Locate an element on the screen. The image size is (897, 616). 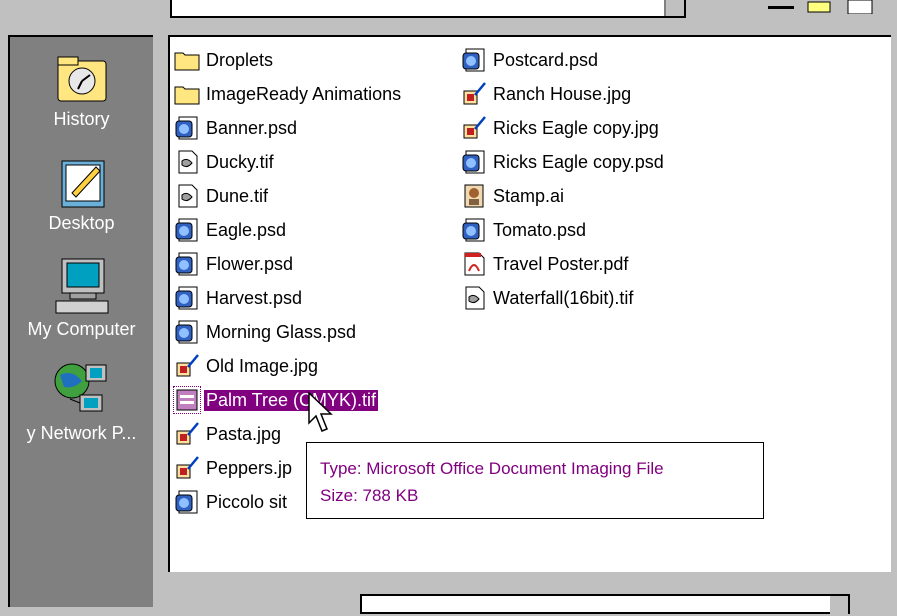
file-name: Peppers.jp is located at coordinates (249, 467).